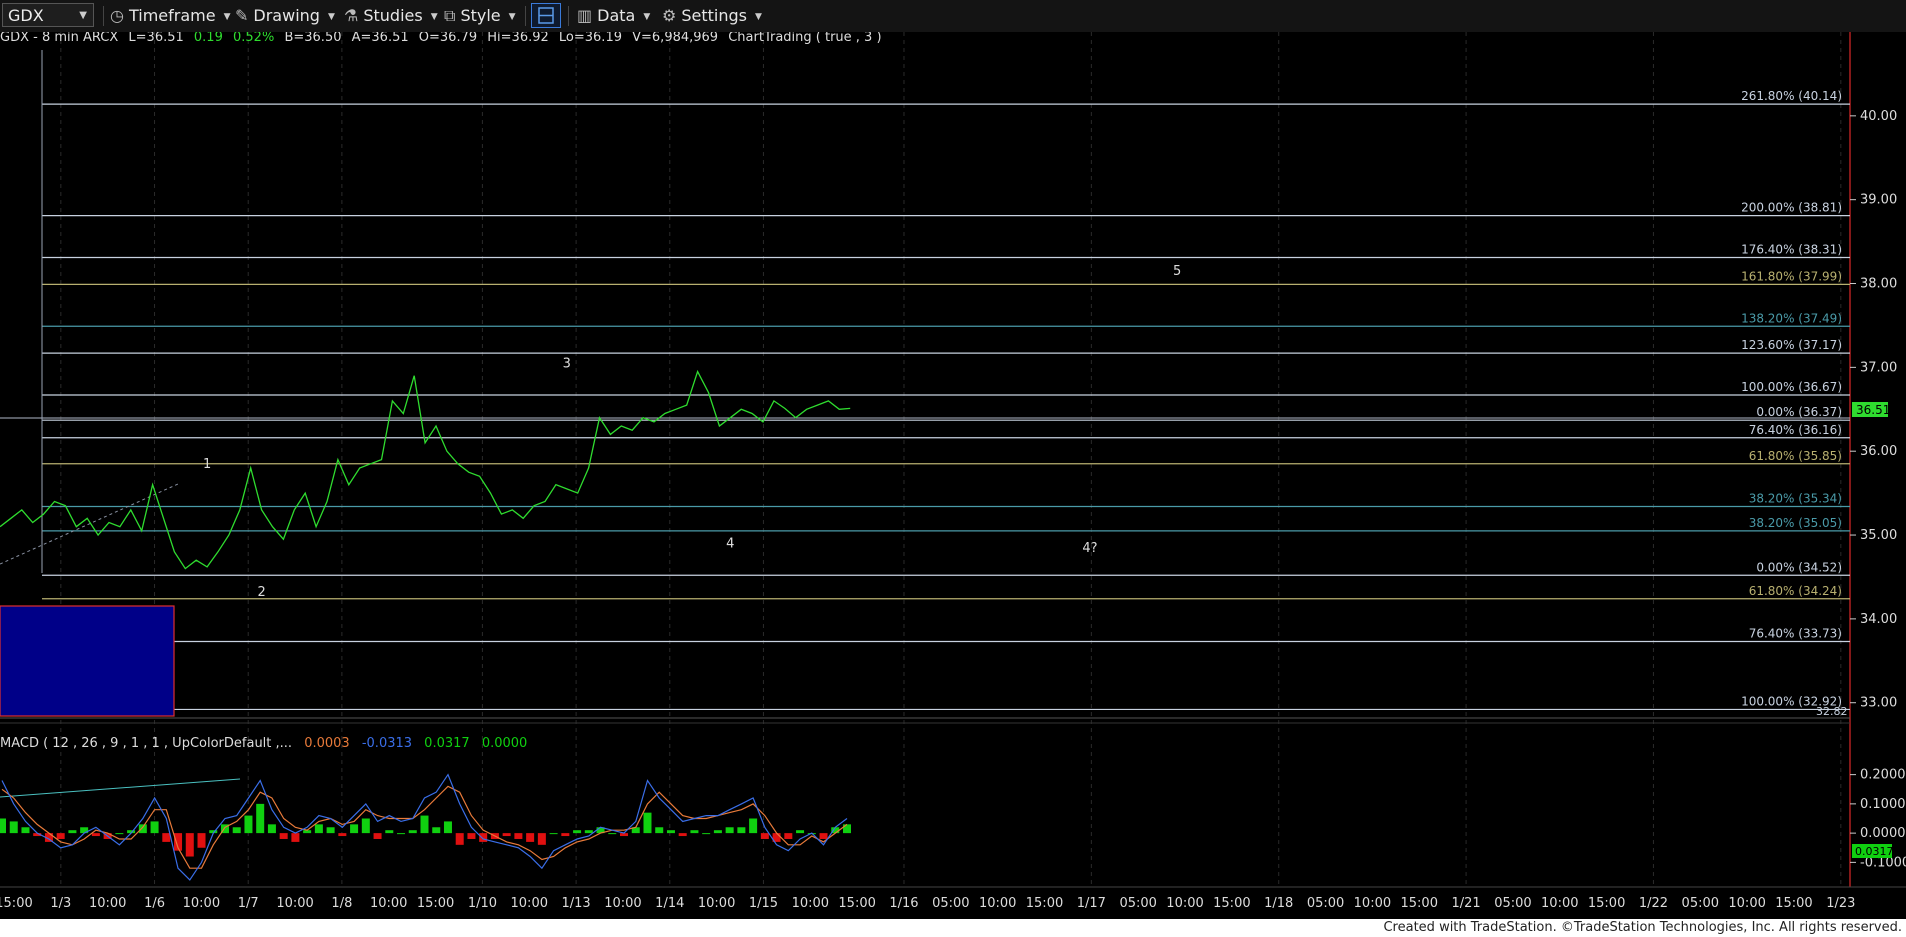  I want to click on wave-label: 5, so click(1177, 271).